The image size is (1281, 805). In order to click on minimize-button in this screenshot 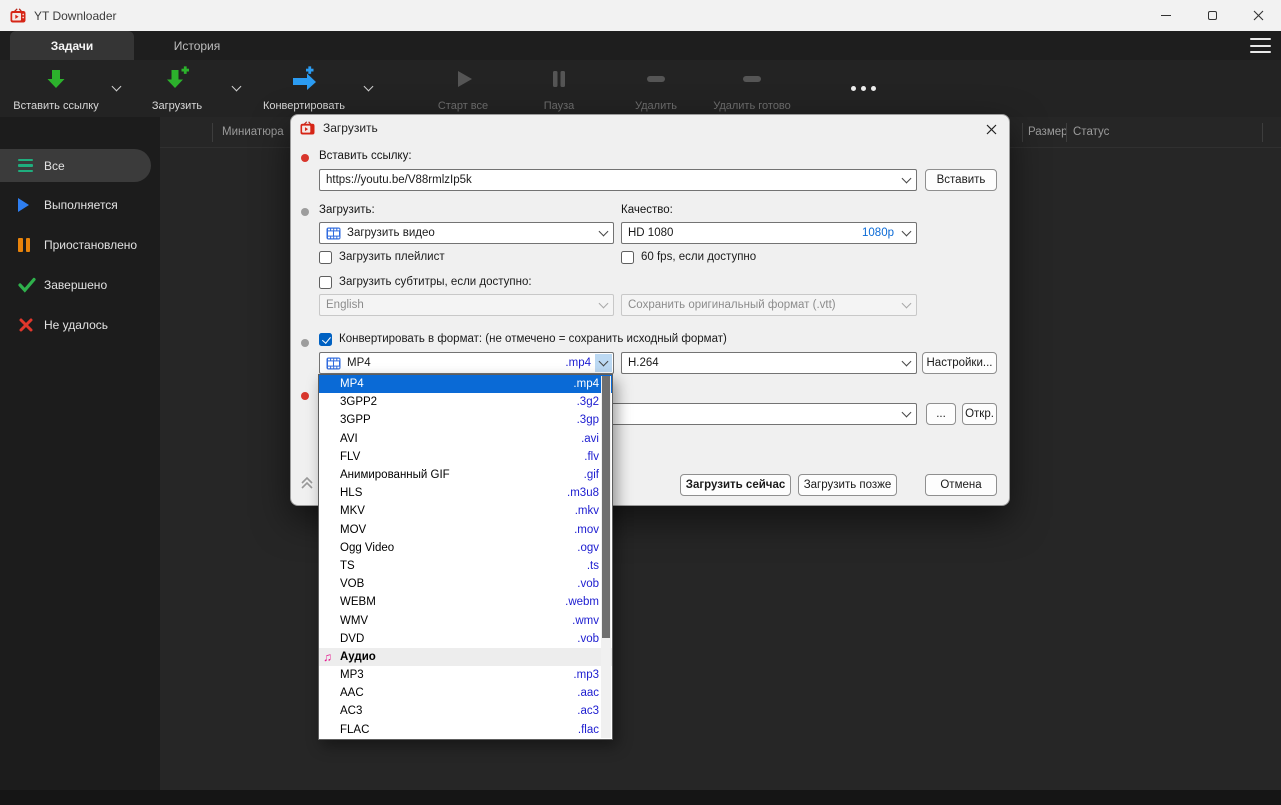, I will do `click(1166, 15)`.